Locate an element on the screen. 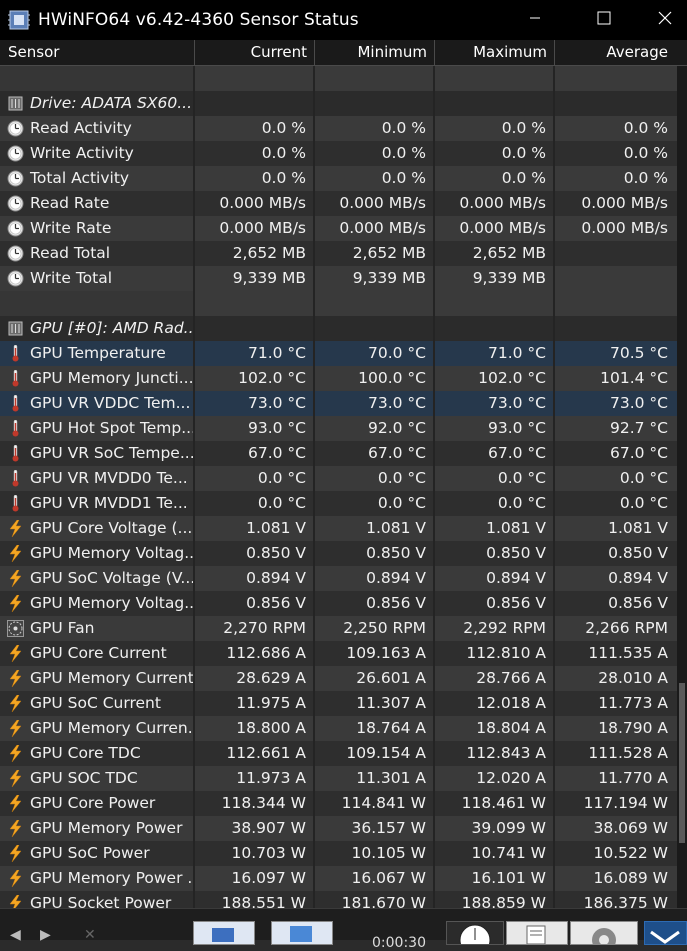 This screenshot has width=687, height=951. close-sensors-button is located at coordinates (665, 933).